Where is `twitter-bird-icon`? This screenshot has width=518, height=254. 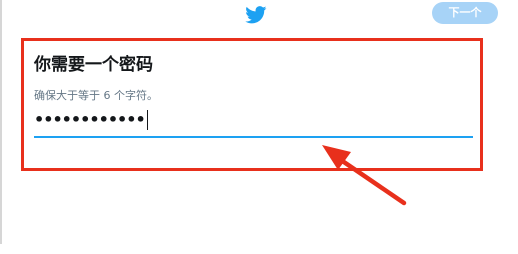 twitter-bird-icon is located at coordinates (256, 15).